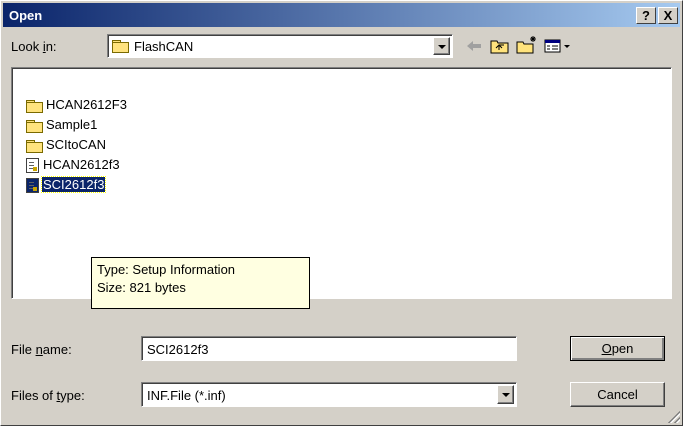  What do you see at coordinates (500, 46) in the screenshot?
I see `up-one-level-icon` at bounding box center [500, 46].